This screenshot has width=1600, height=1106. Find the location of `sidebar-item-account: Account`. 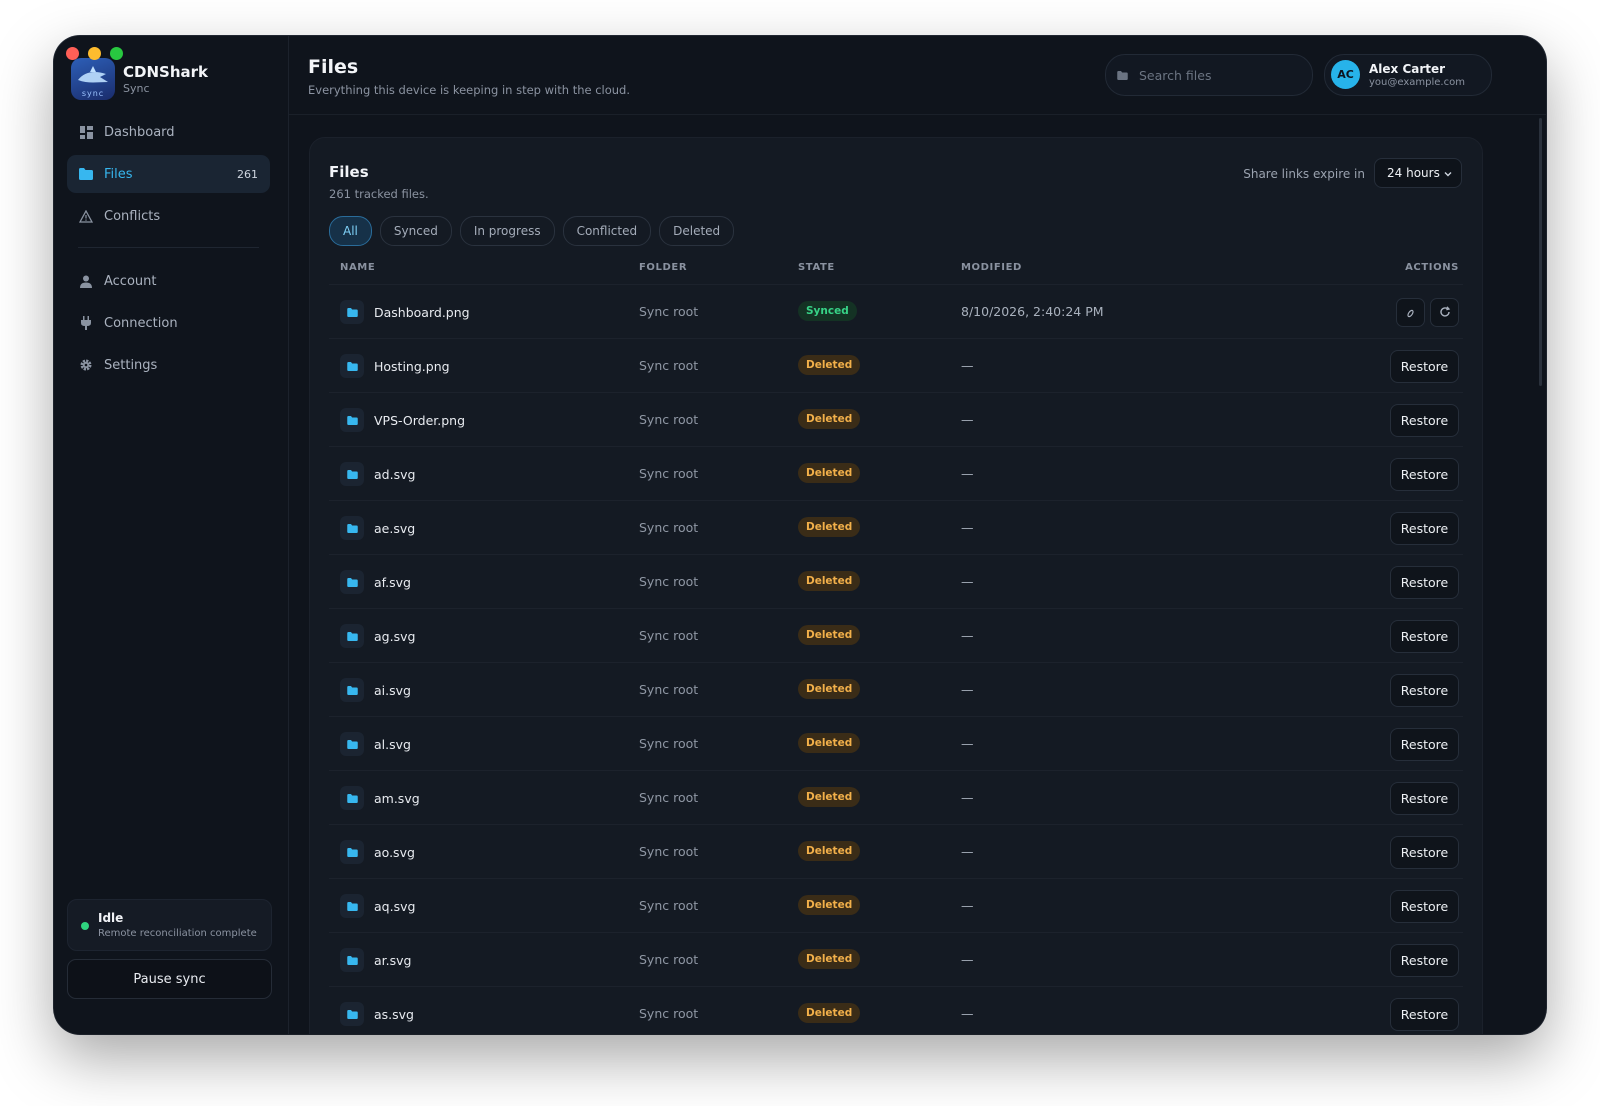

sidebar-item-account: Account is located at coordinates (168, 281).